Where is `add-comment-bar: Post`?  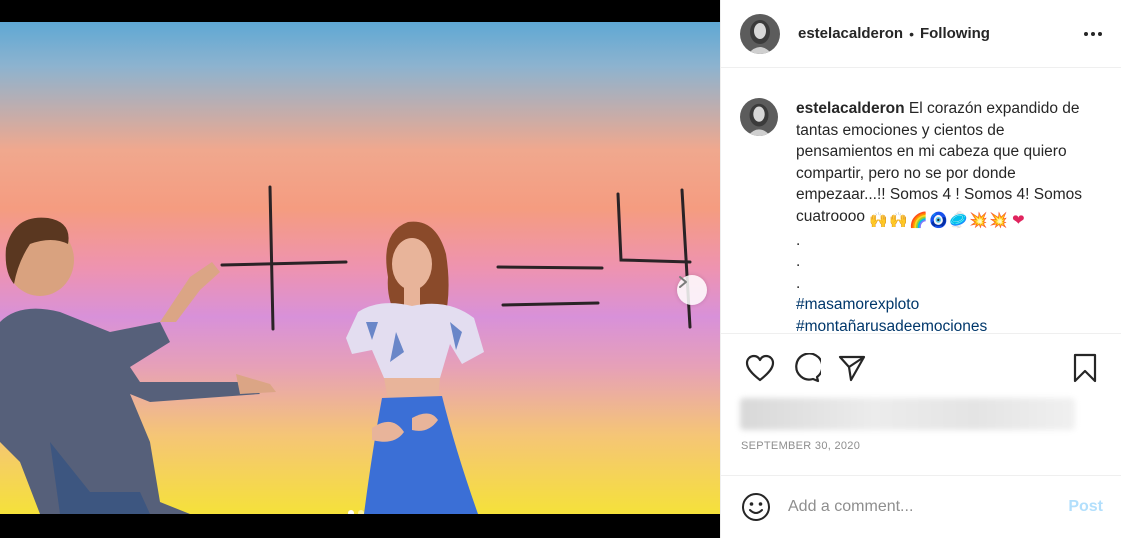 add-comment-bar: Post is located at coordinates (921, 506).